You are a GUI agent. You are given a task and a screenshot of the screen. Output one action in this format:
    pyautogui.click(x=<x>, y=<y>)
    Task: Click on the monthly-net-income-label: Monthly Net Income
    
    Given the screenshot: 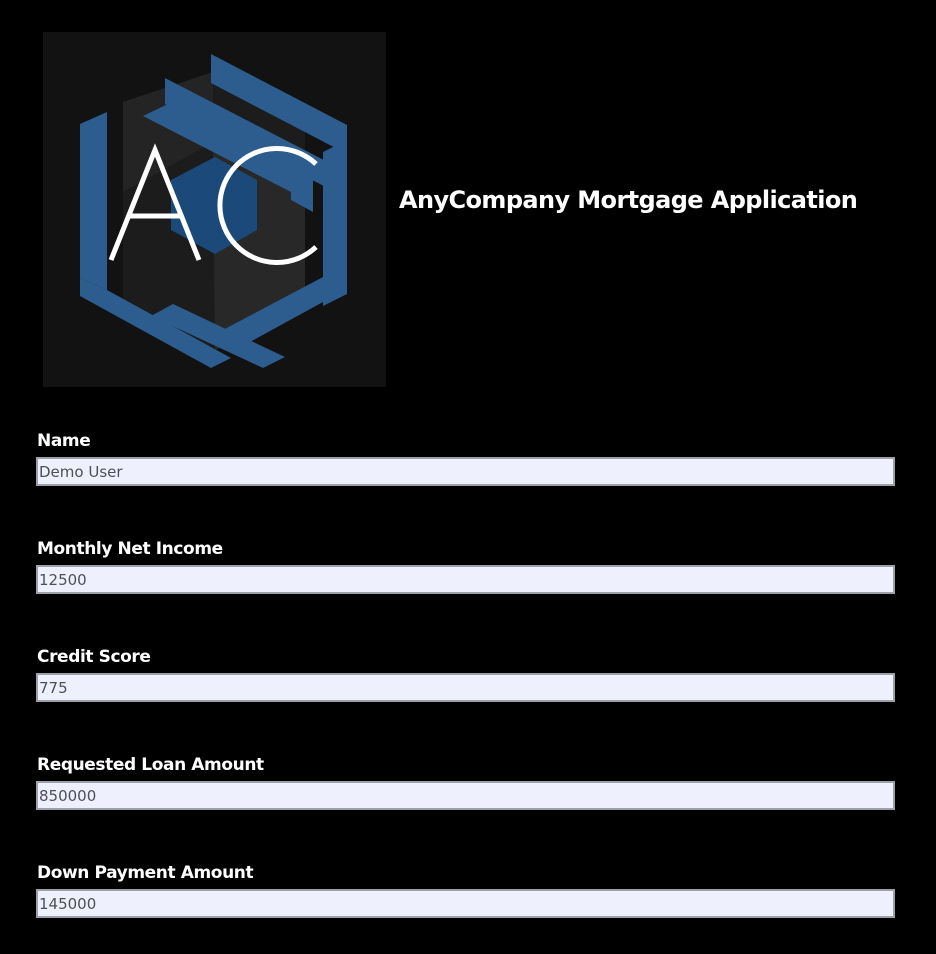 What is the action you would take?
    pyautogui.click(x=130, y=549)
    